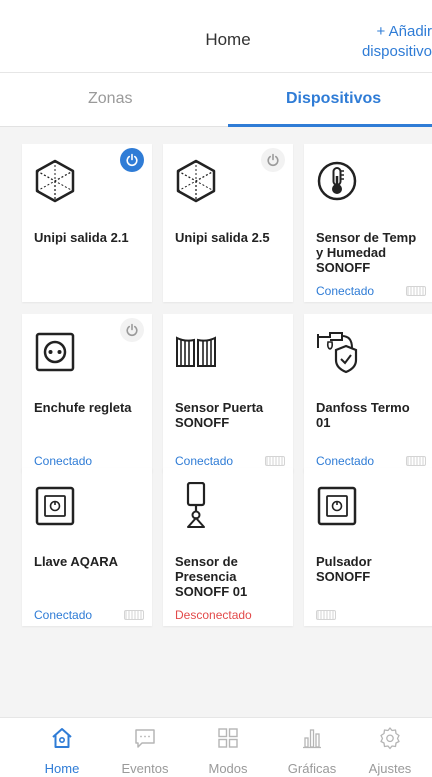 The height and width of the screenshot is (777, 432). I want to click on tab-zonas: Zonas, so click(110, 99).